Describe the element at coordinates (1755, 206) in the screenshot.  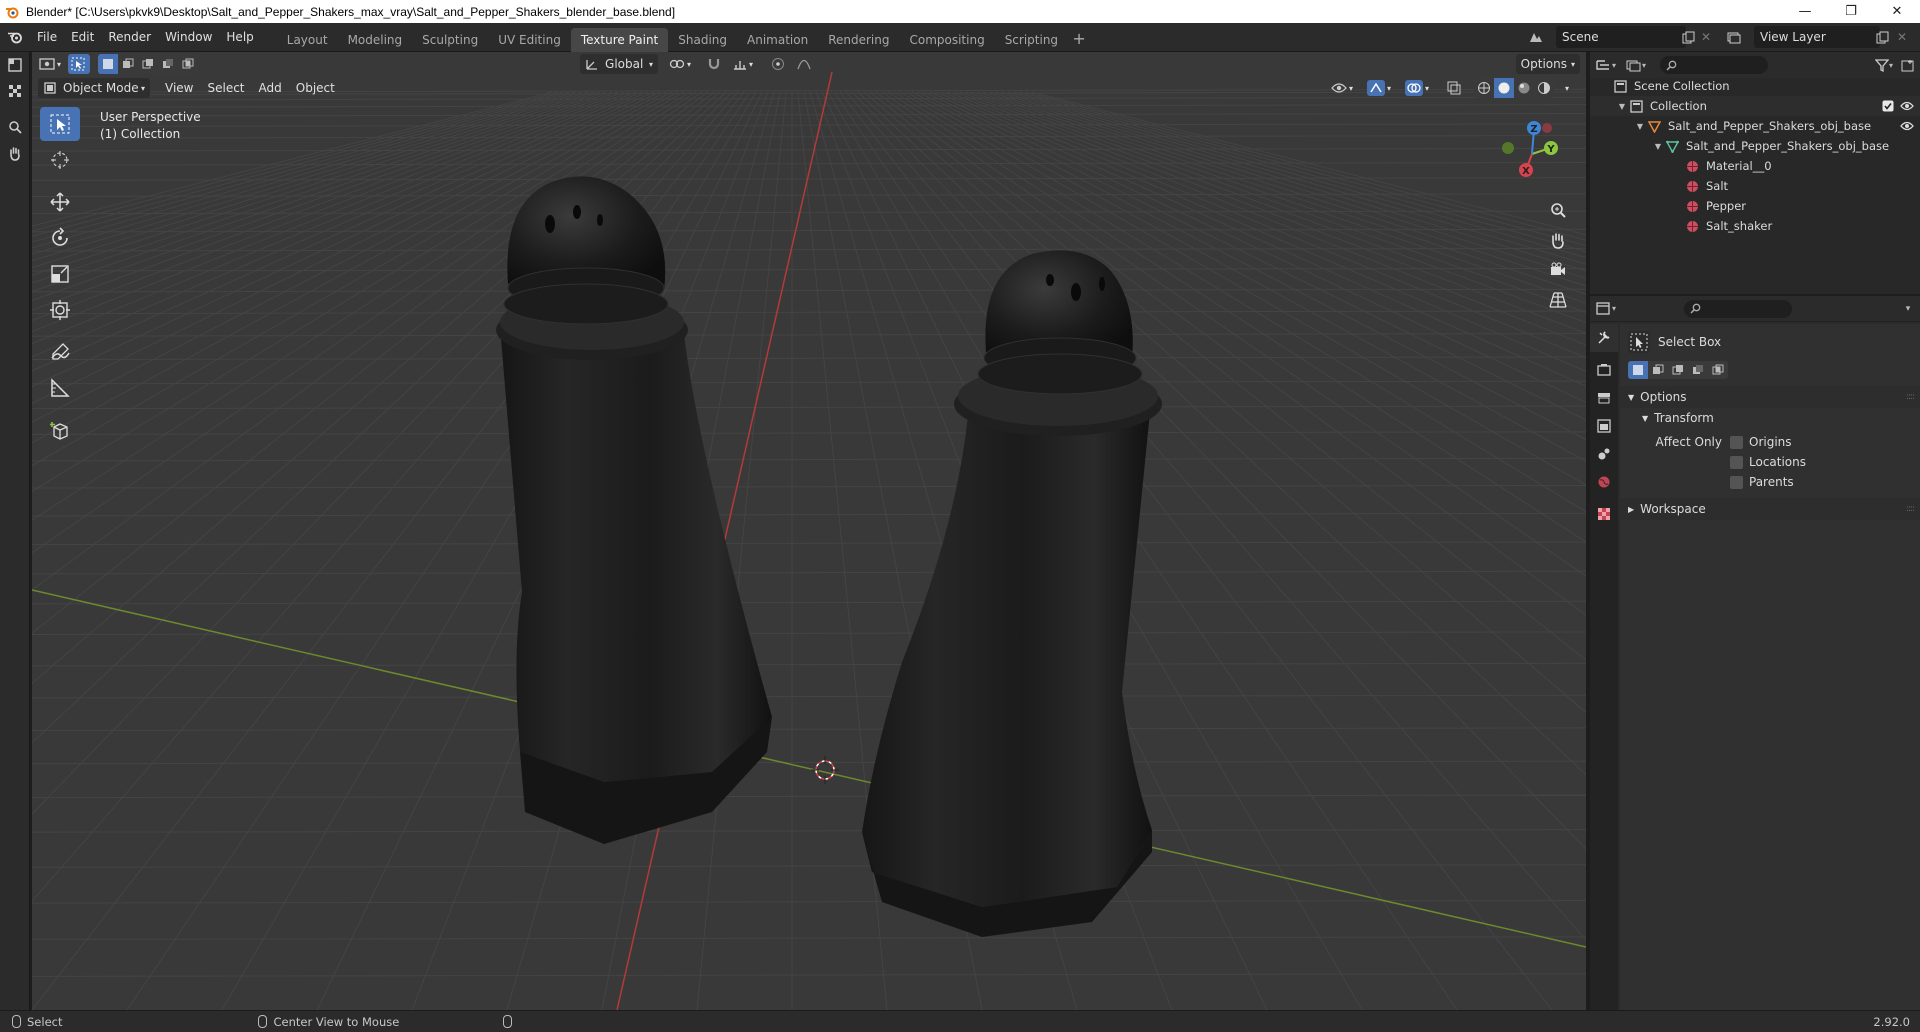
I see `outliner-row-material-pepper: Pepper` at that location.